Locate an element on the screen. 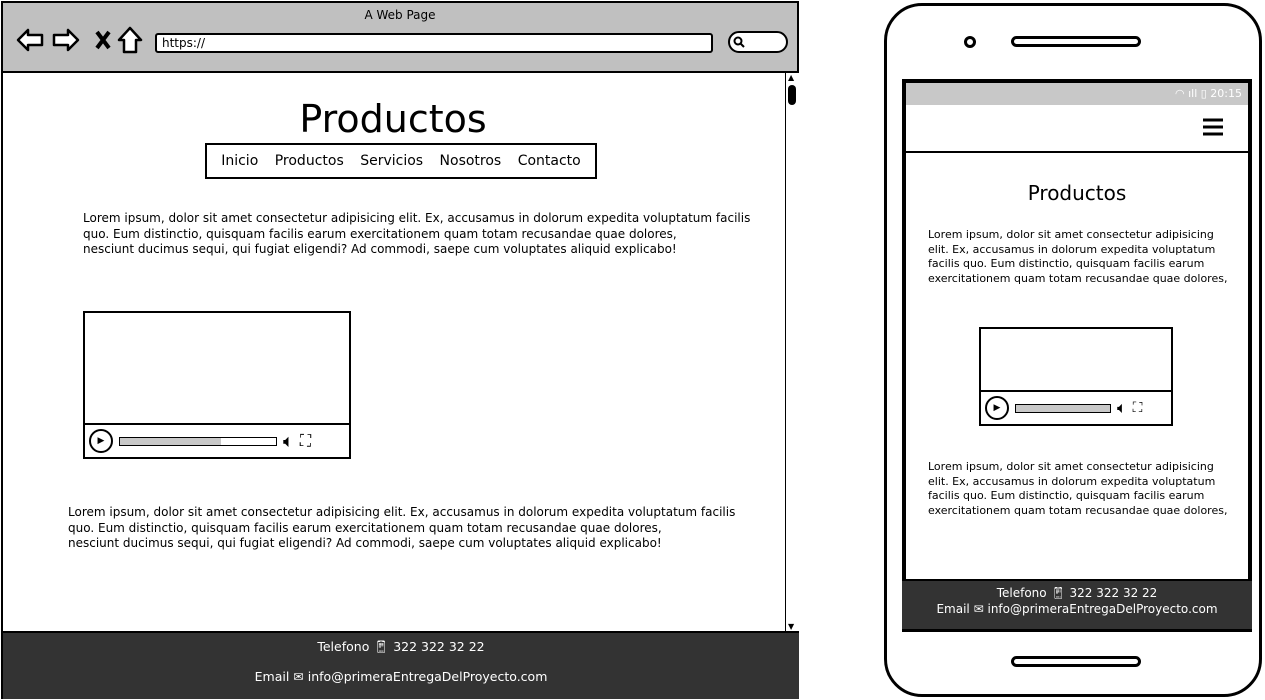  signal-icons: ◠ ıll ▯ is located at coordinates (1192, 93).